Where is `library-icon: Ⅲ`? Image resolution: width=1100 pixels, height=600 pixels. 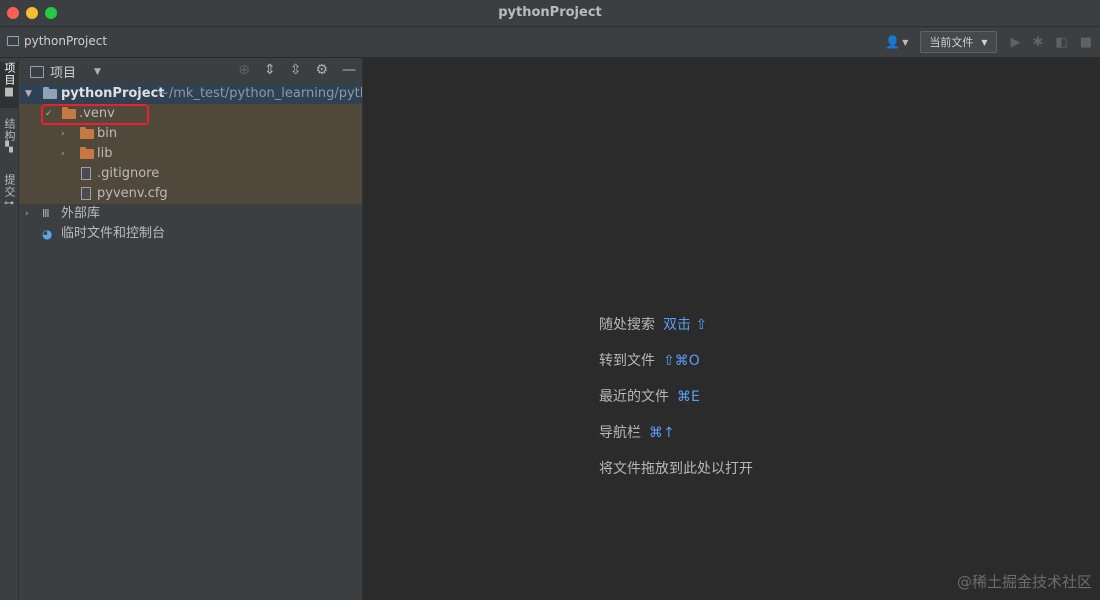
library-icon: Ⅲ is located at coordinates (46, 213).